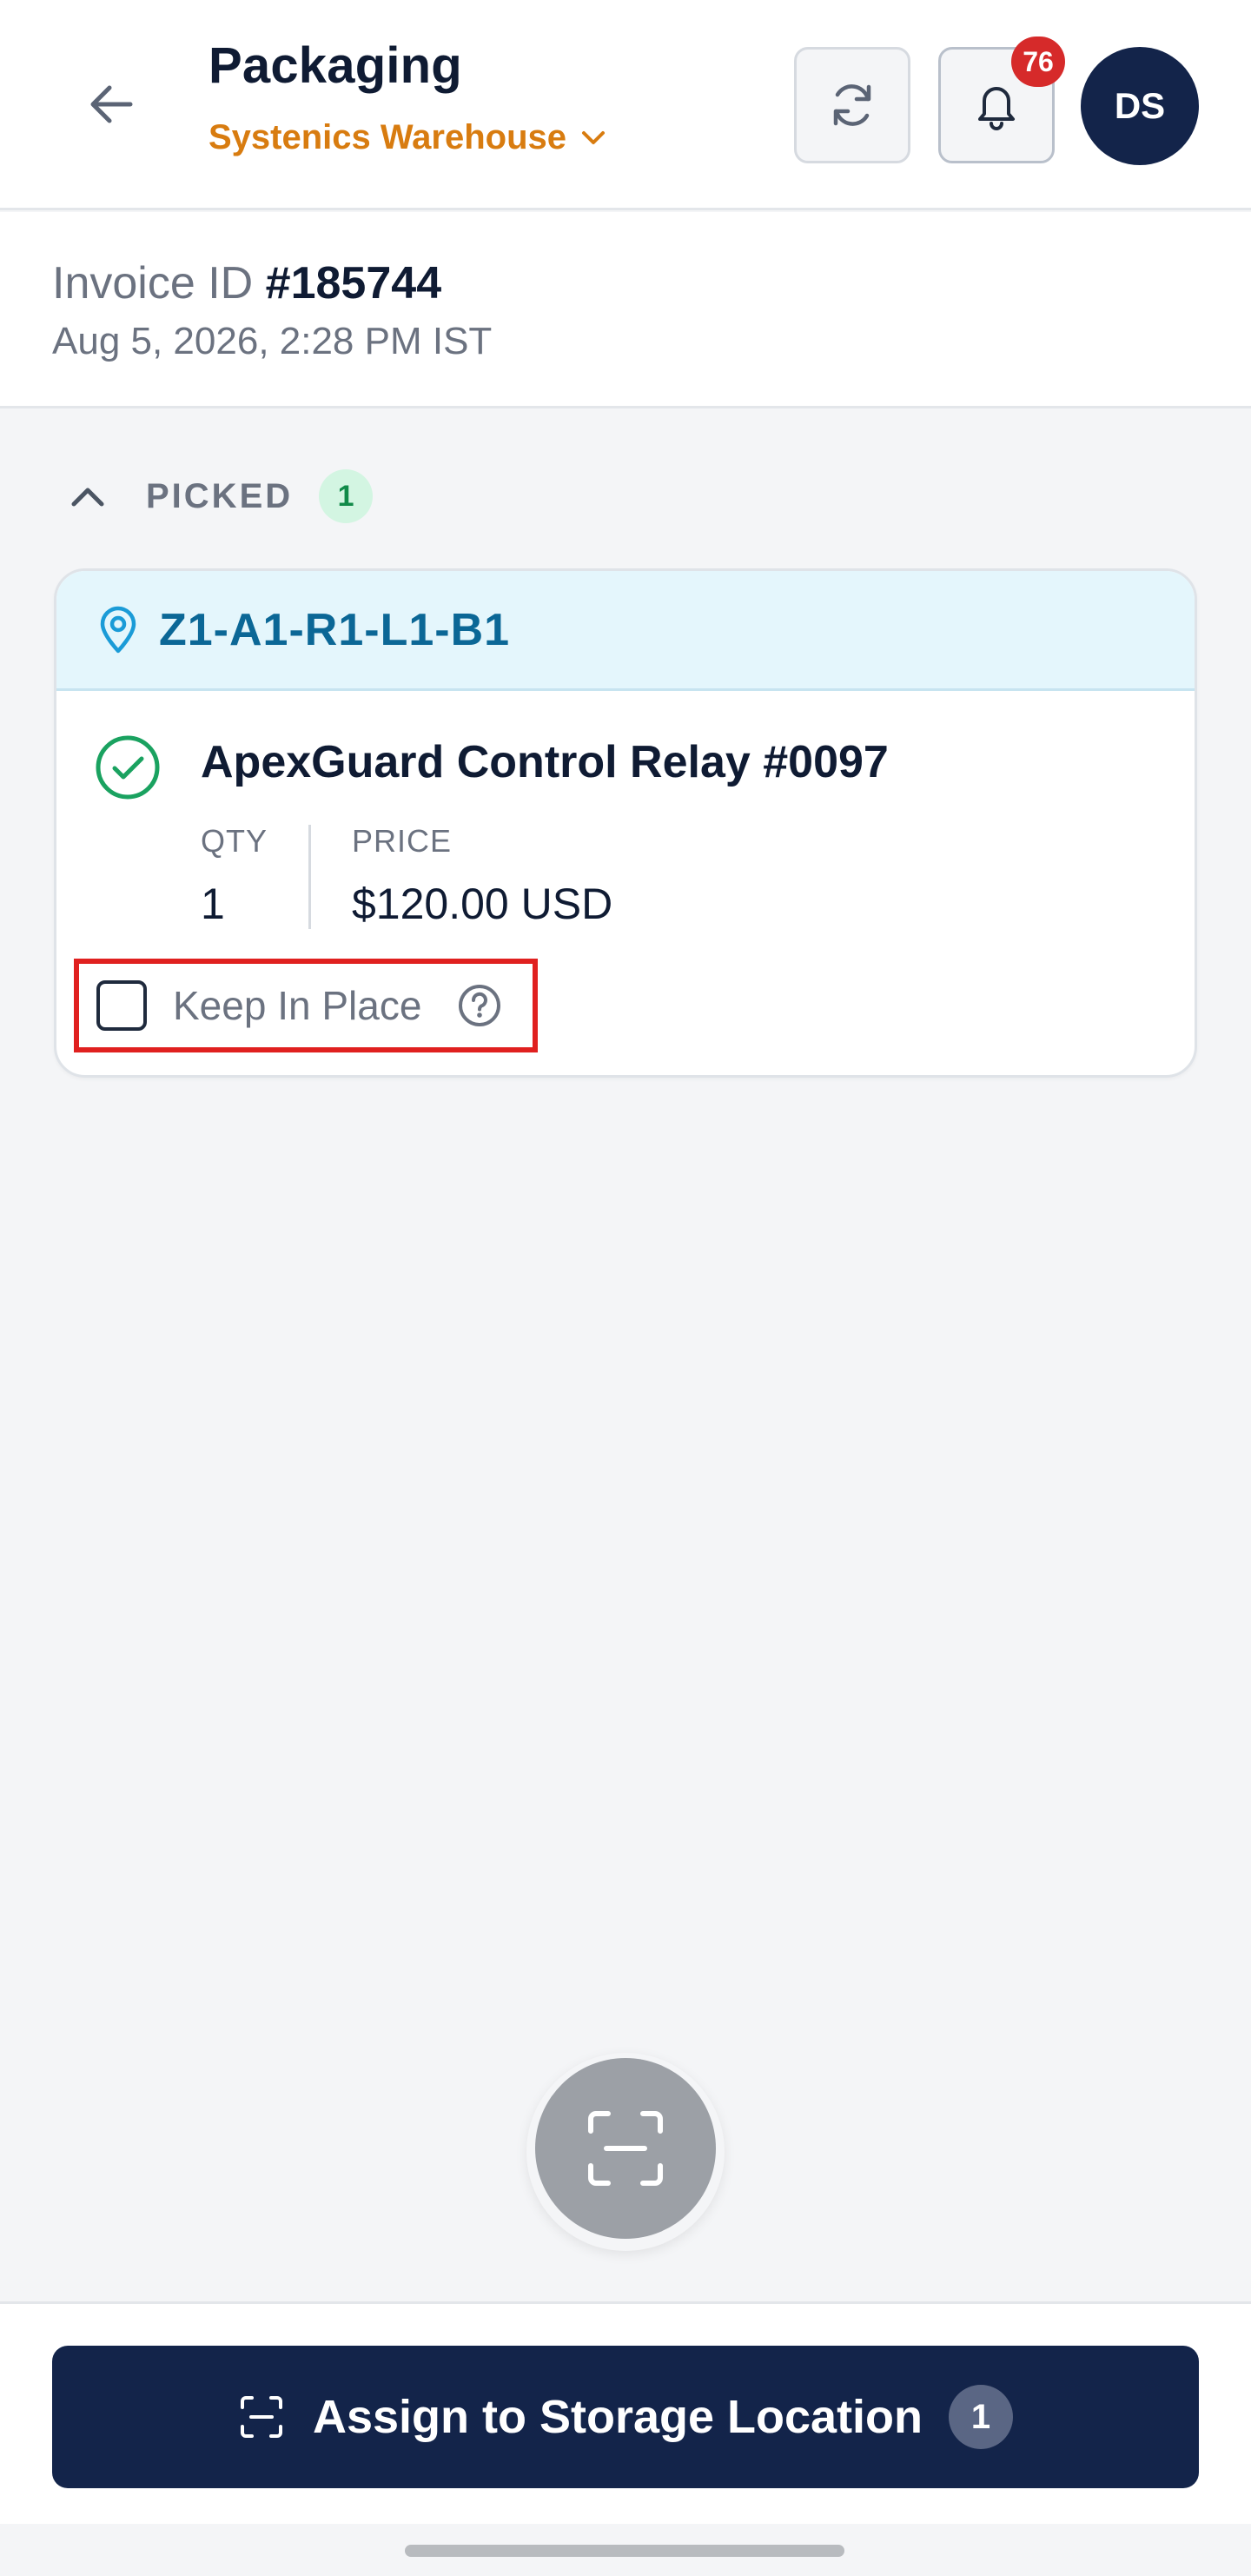 The image size is (1251, 2576). What do you see at coordinates (121, 1005) in the screenshot?
I see `keep-in-place-checkbox` at bounding box center [121, 1005].